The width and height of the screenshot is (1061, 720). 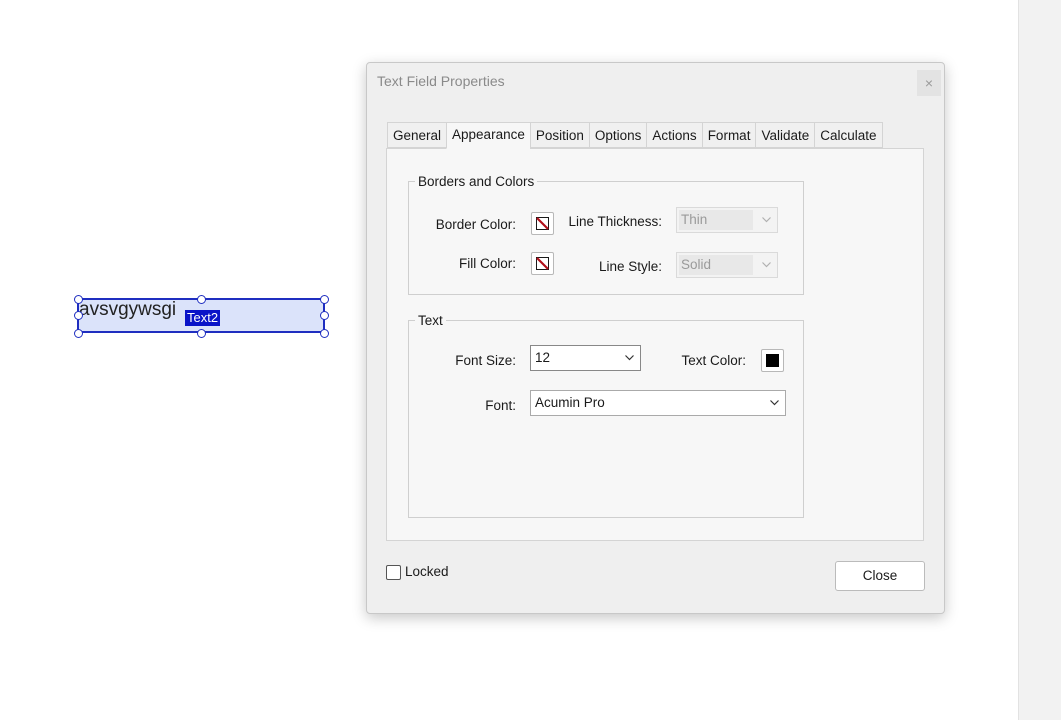 I want to click on resize-handle-top-right, so click(x=324, y=299).